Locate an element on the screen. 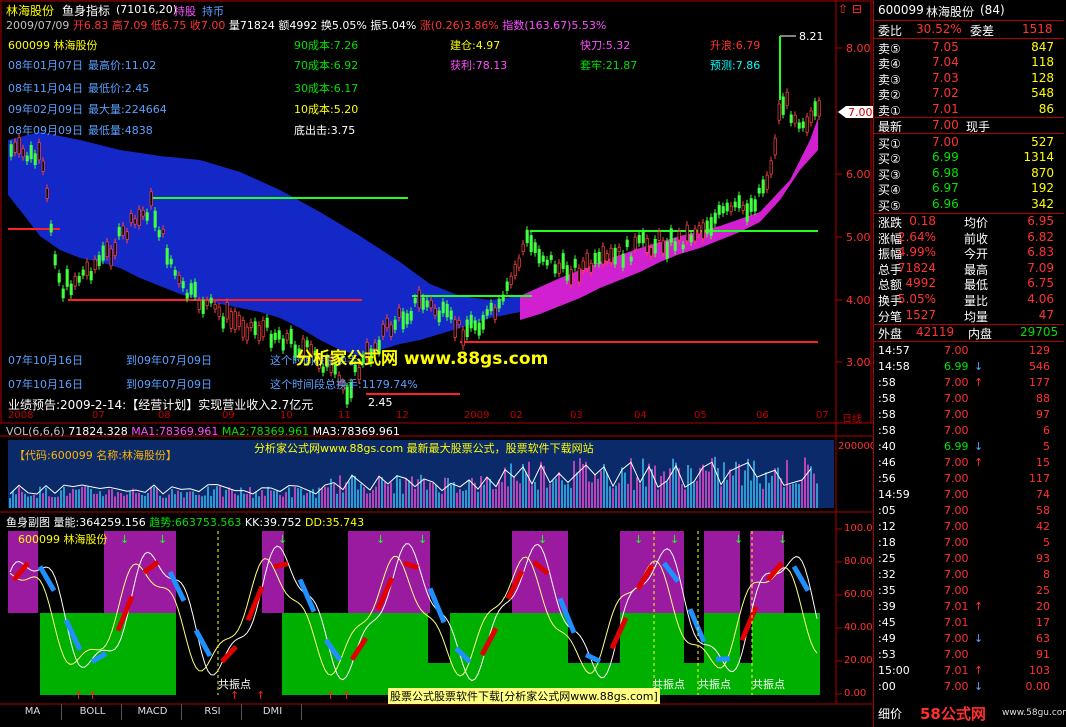 This screenshot has height=727, width=1066. tab-dmi: DMI is located at coordinates (273, 712).